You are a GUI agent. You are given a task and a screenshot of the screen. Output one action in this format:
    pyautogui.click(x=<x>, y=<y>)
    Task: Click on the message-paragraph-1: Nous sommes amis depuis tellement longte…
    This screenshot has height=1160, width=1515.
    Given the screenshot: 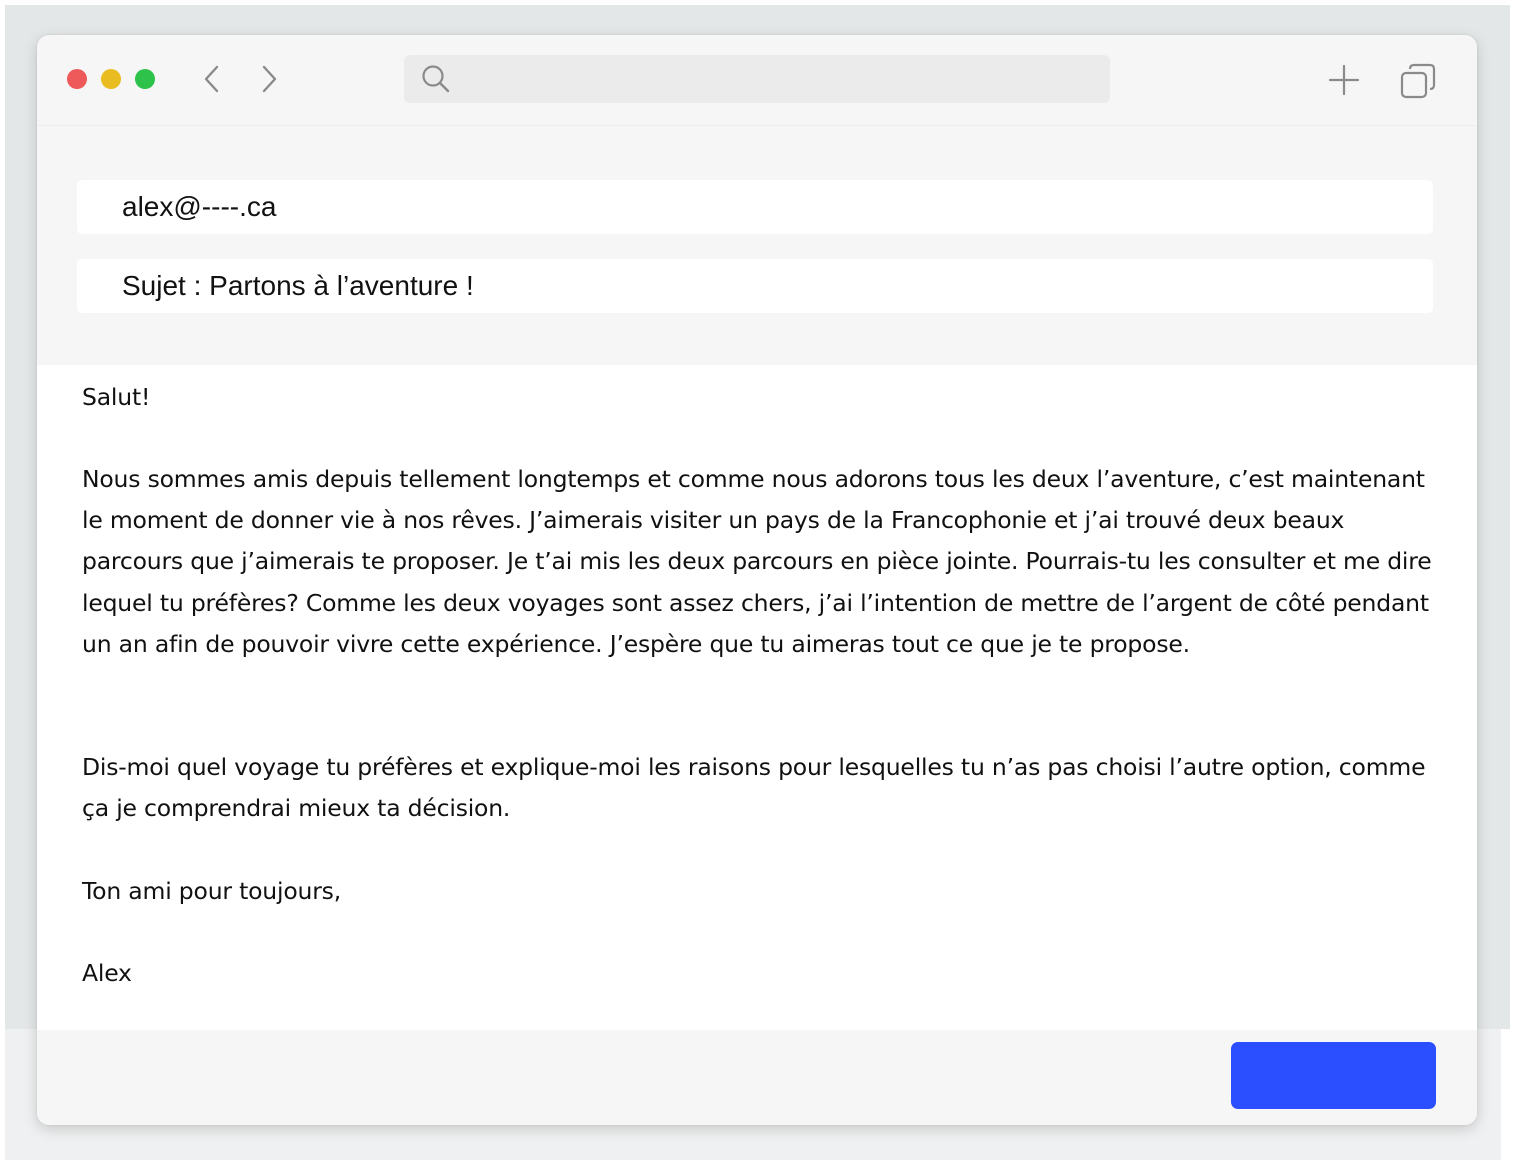 What is the action you would take?
    pyautogui.click(x=757, y=561)
    